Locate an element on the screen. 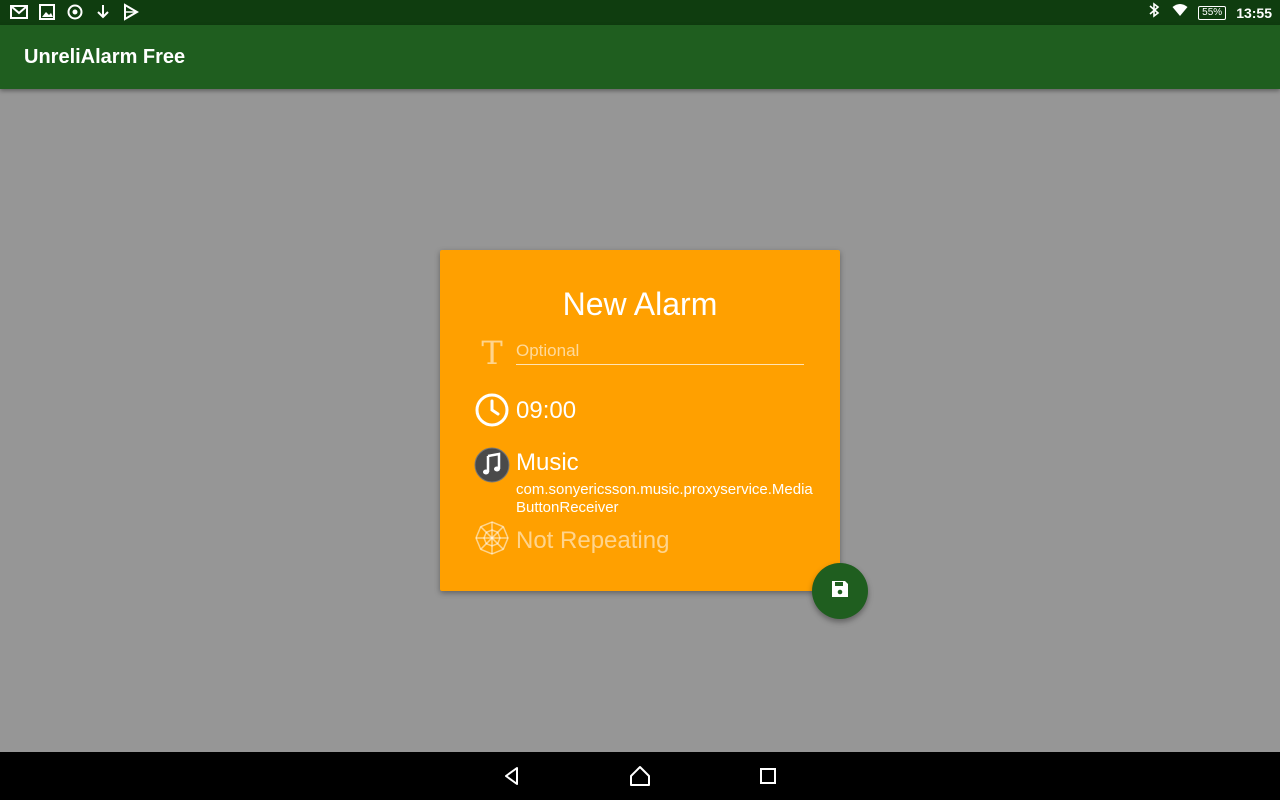  back-icon is located at coordinates (512, 776).